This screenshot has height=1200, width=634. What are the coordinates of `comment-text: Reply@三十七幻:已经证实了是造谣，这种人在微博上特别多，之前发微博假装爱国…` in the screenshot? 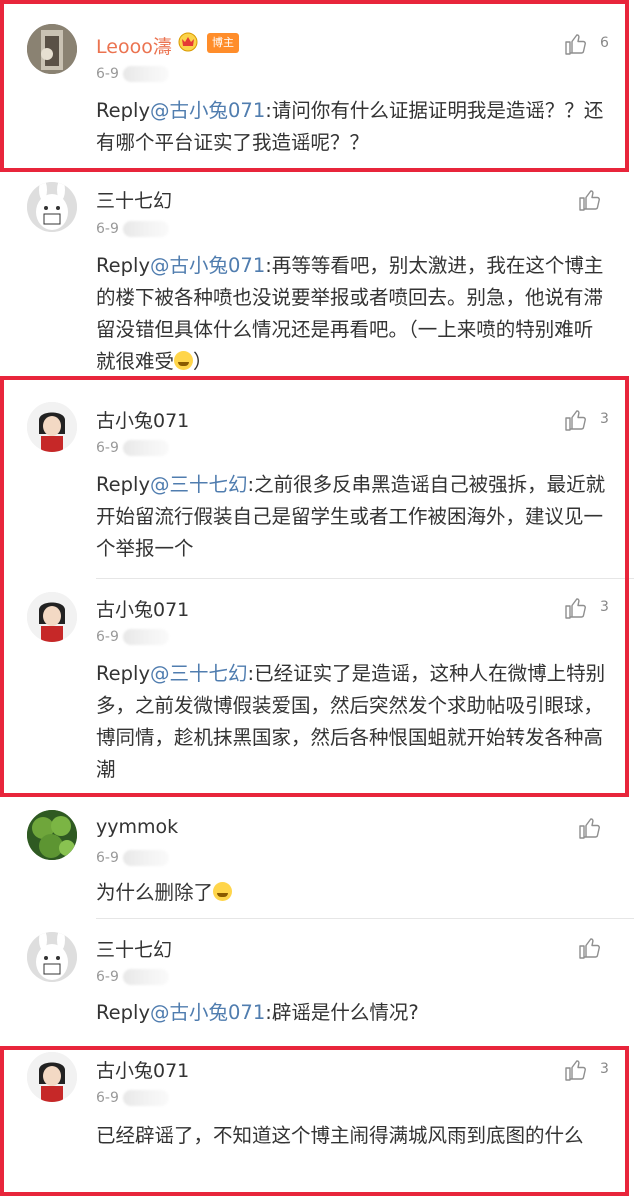 It's located at (351, 721).